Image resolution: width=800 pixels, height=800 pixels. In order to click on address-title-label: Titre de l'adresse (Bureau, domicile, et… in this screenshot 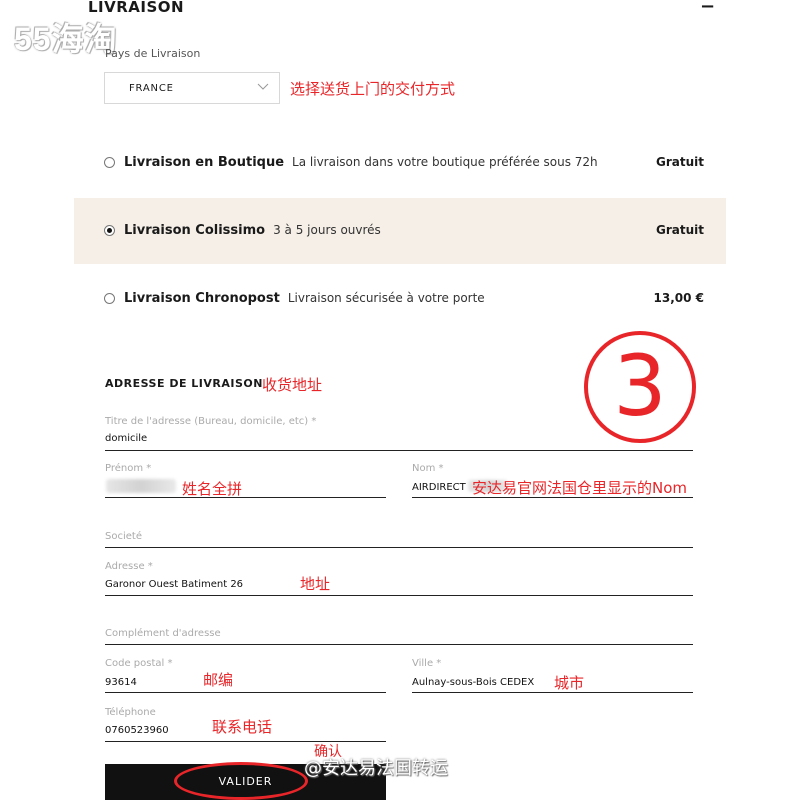, I will do `click(211, 421)`.